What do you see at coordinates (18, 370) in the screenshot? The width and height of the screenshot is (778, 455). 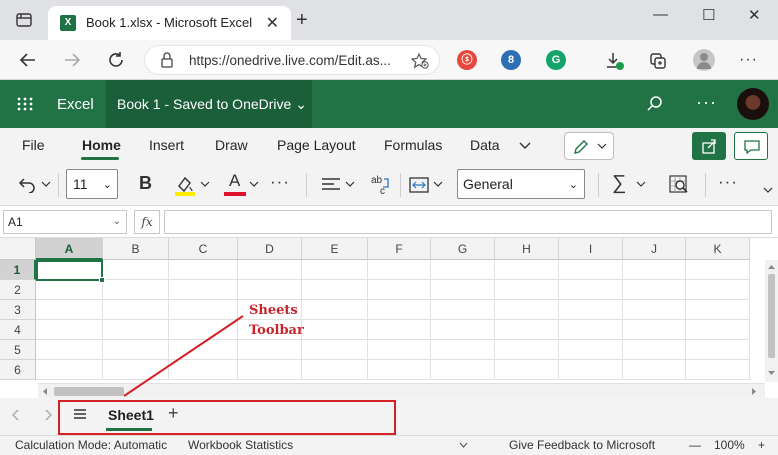 I see `row-header-6: 6` at bounding box center [18, 370].